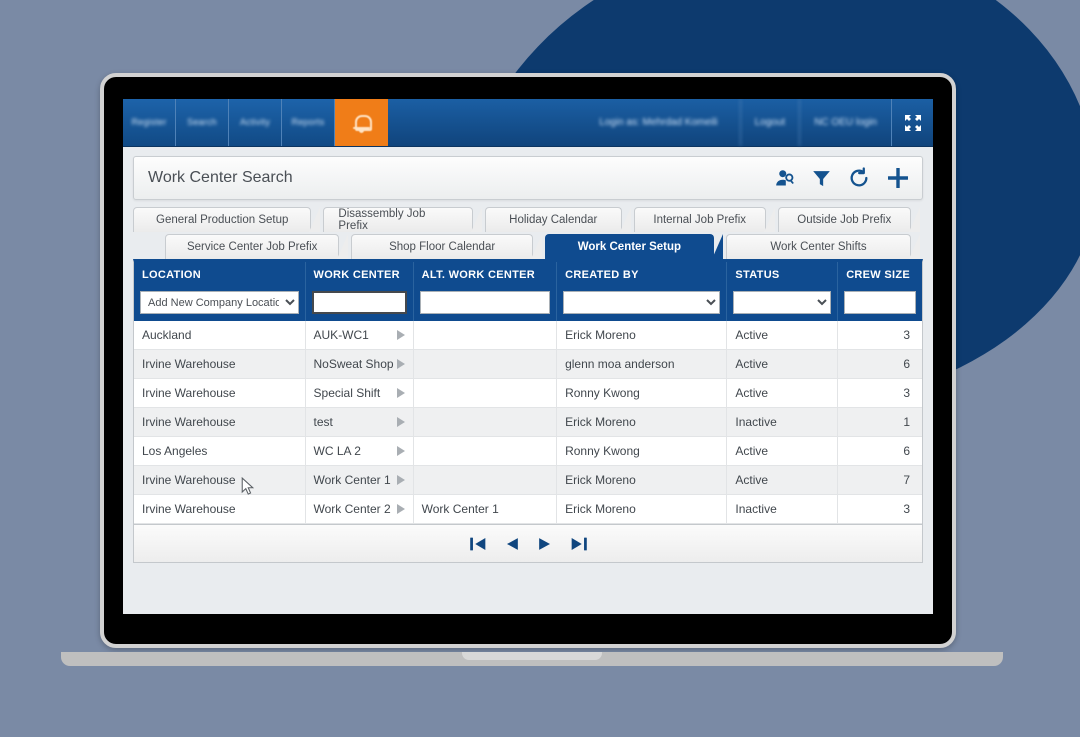 The height and width of the screenshot is (737, 1080). Describe the element at coordinates (642, 275) in the screenshot. I see `column-header-created-by: CREATED BY` at that location.